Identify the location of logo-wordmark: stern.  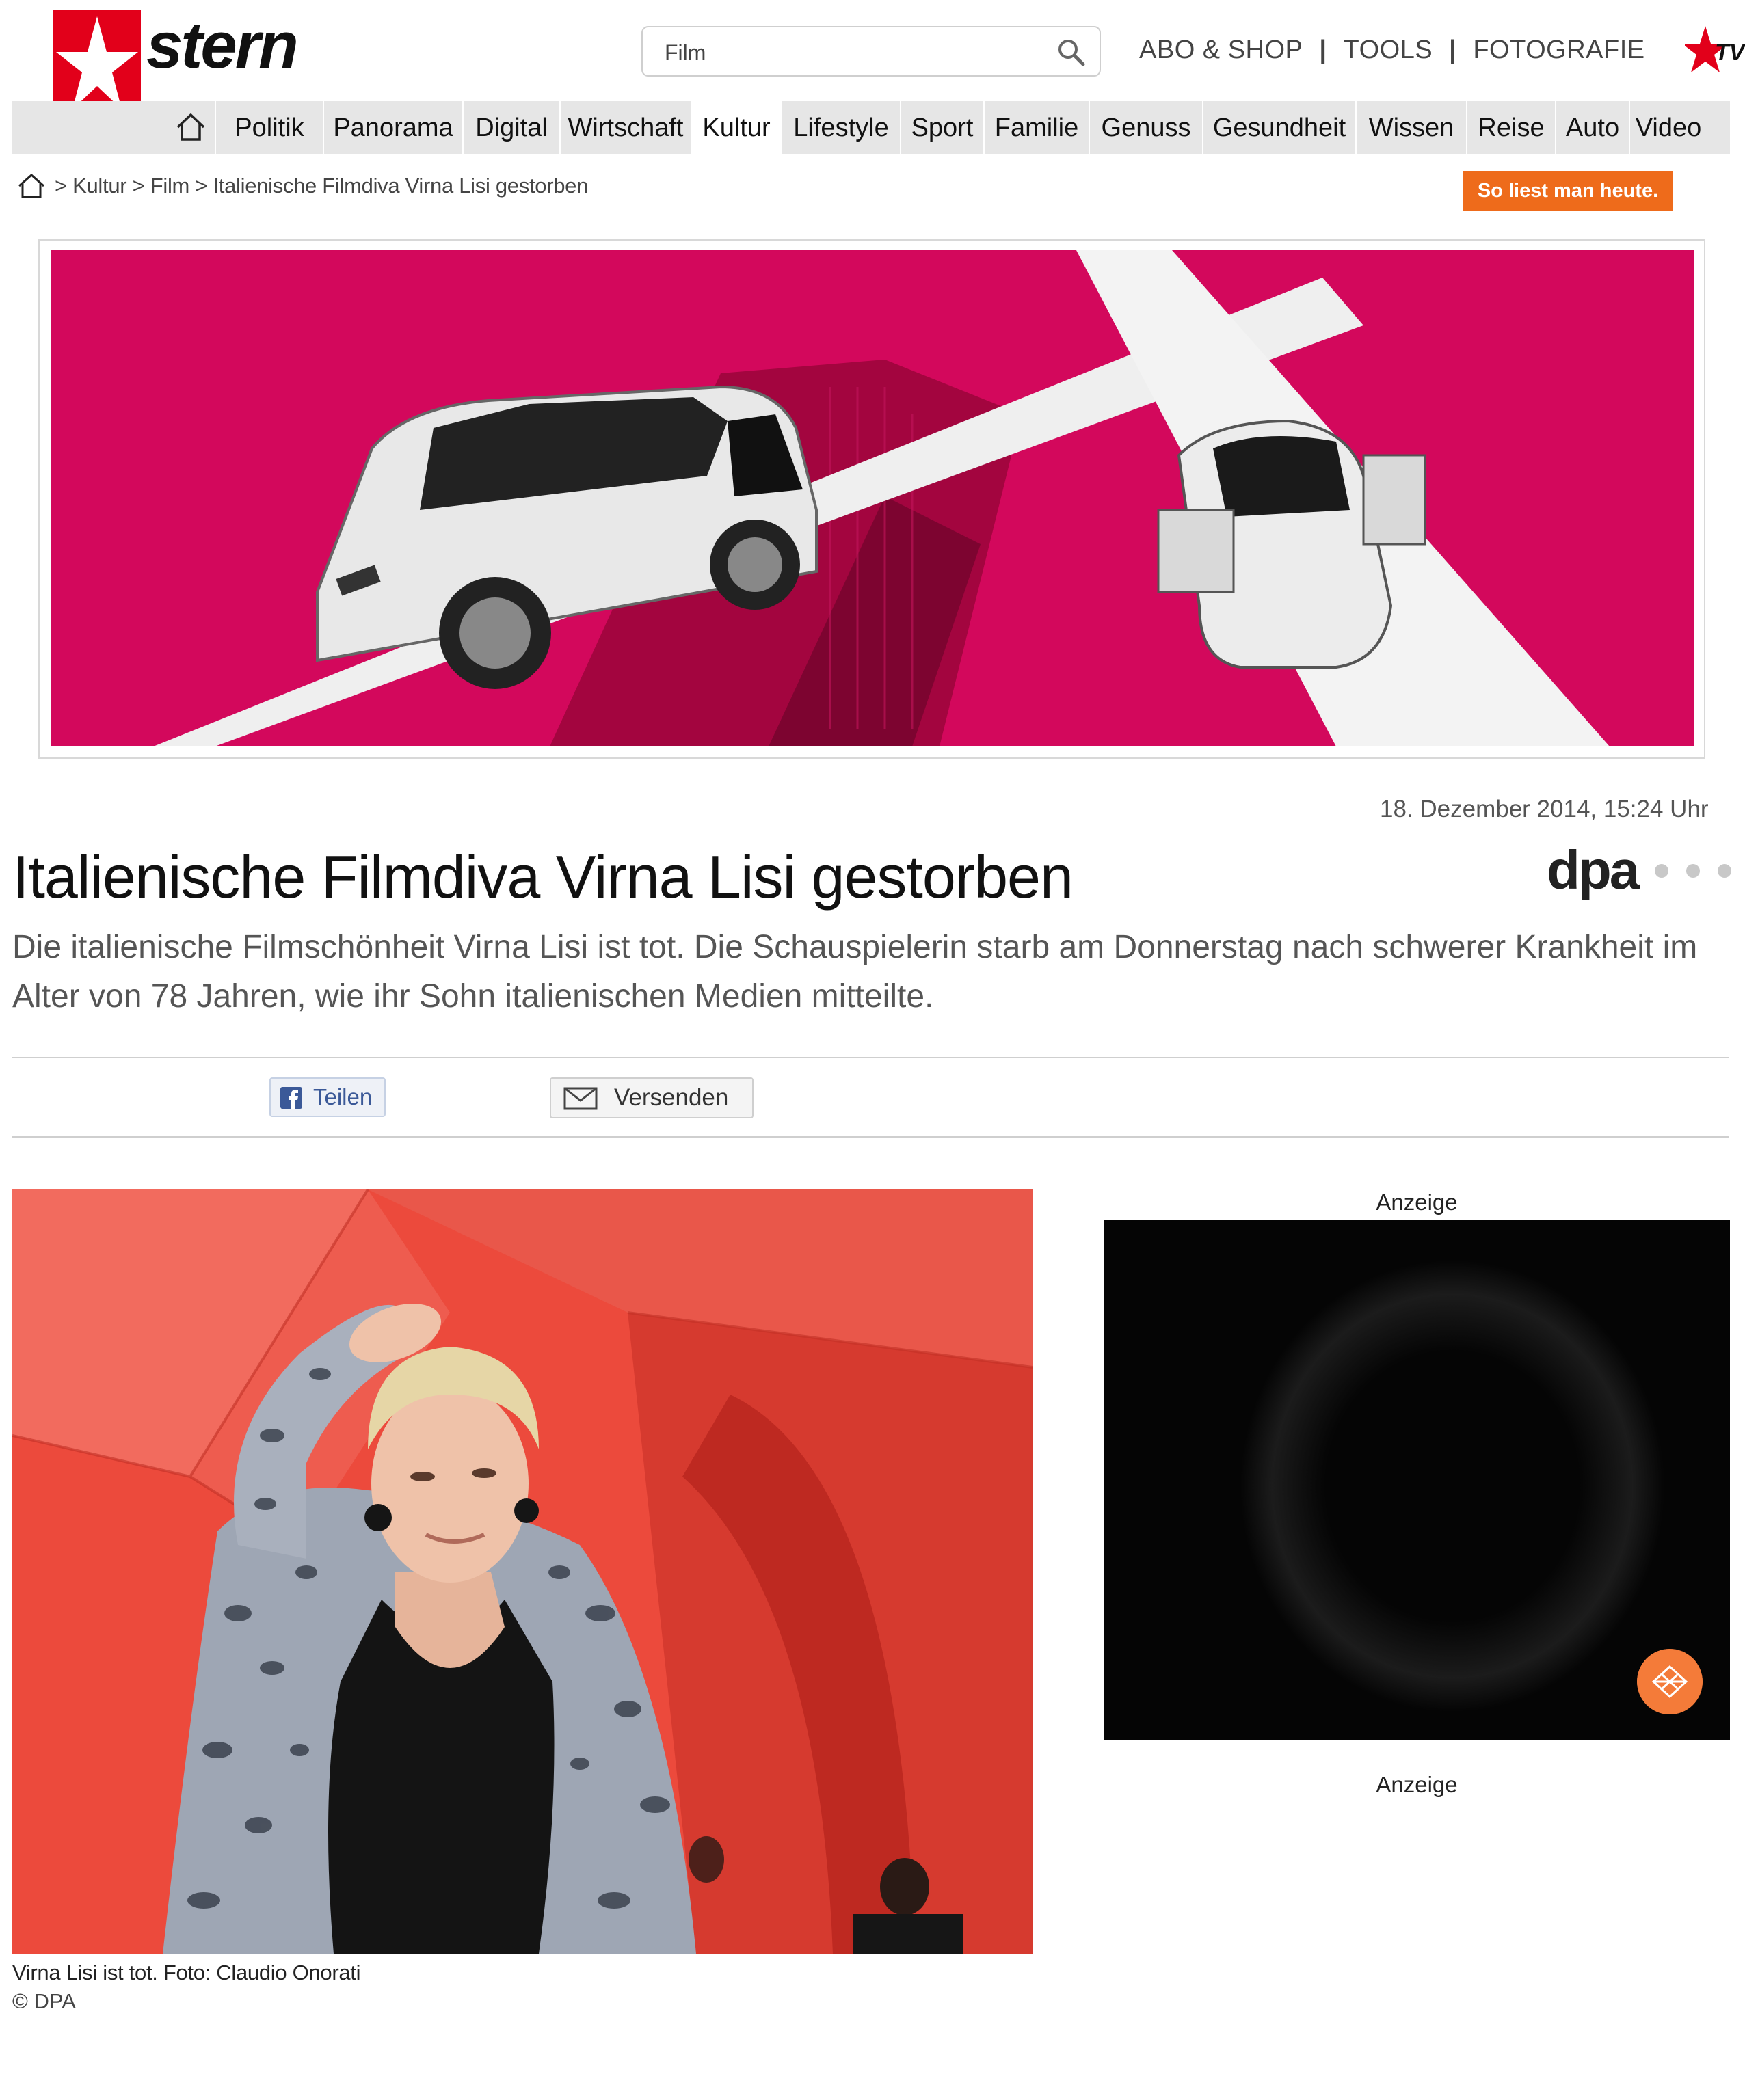
(222, 45).